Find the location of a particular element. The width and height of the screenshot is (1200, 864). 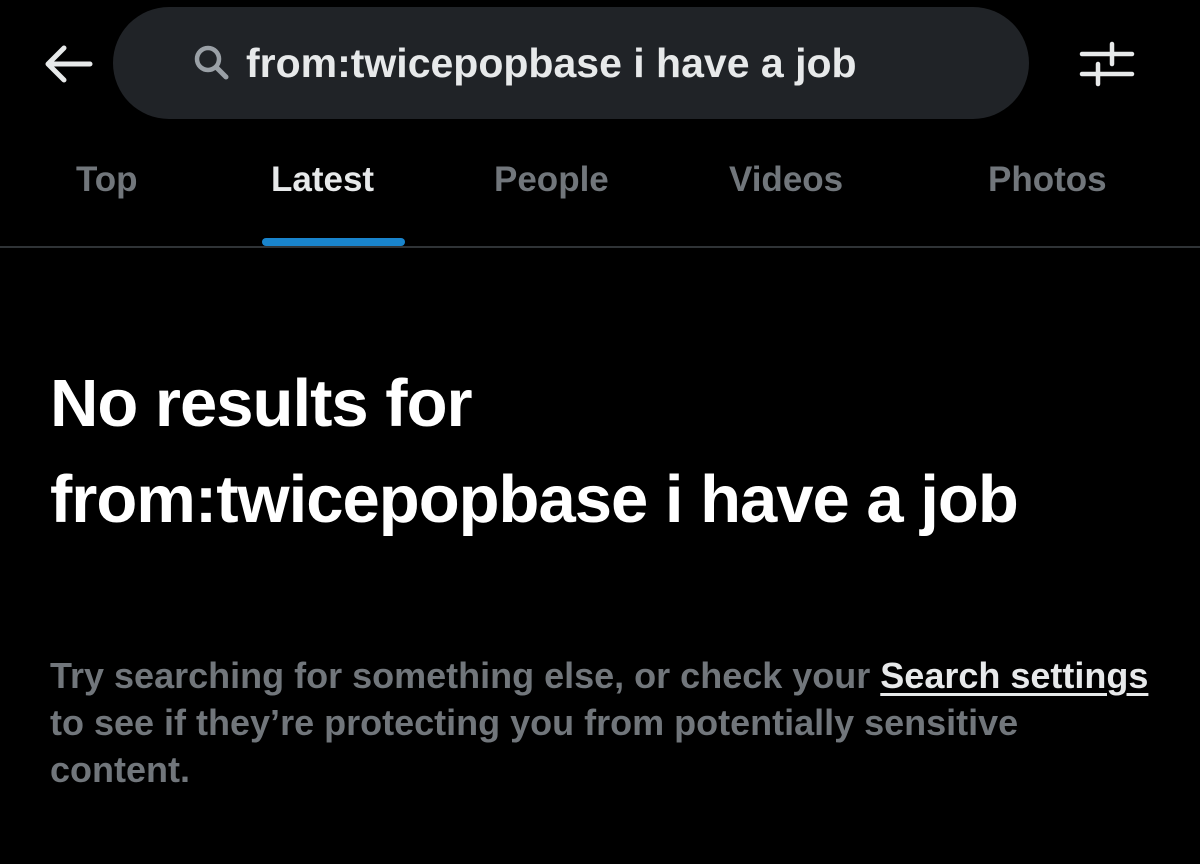

back-button is located at coordinates (67, 64).